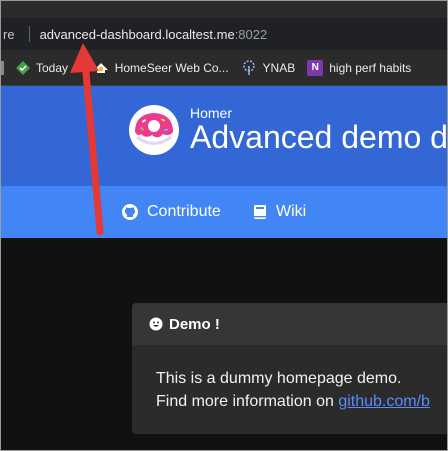 The height and width of the screenshot is (451, 448). I want to click on nav-contribute-link: Contribute, so click(171, 212).